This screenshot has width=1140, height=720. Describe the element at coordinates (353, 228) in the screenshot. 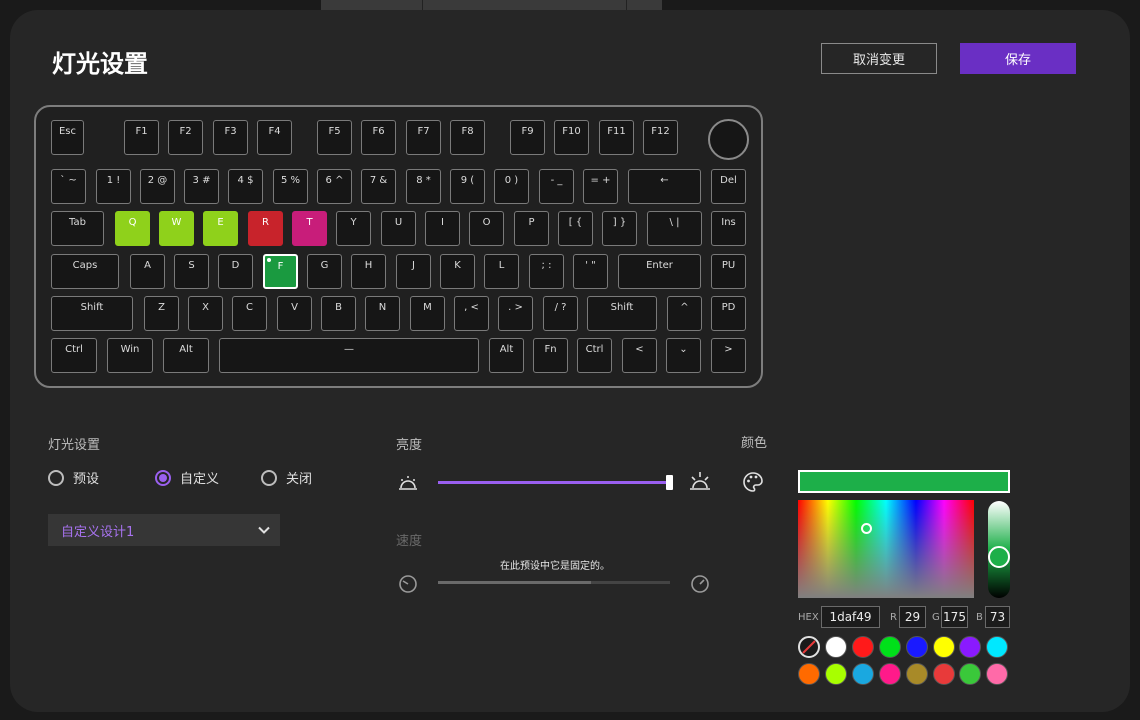

I see `key-34: Y` at that location.